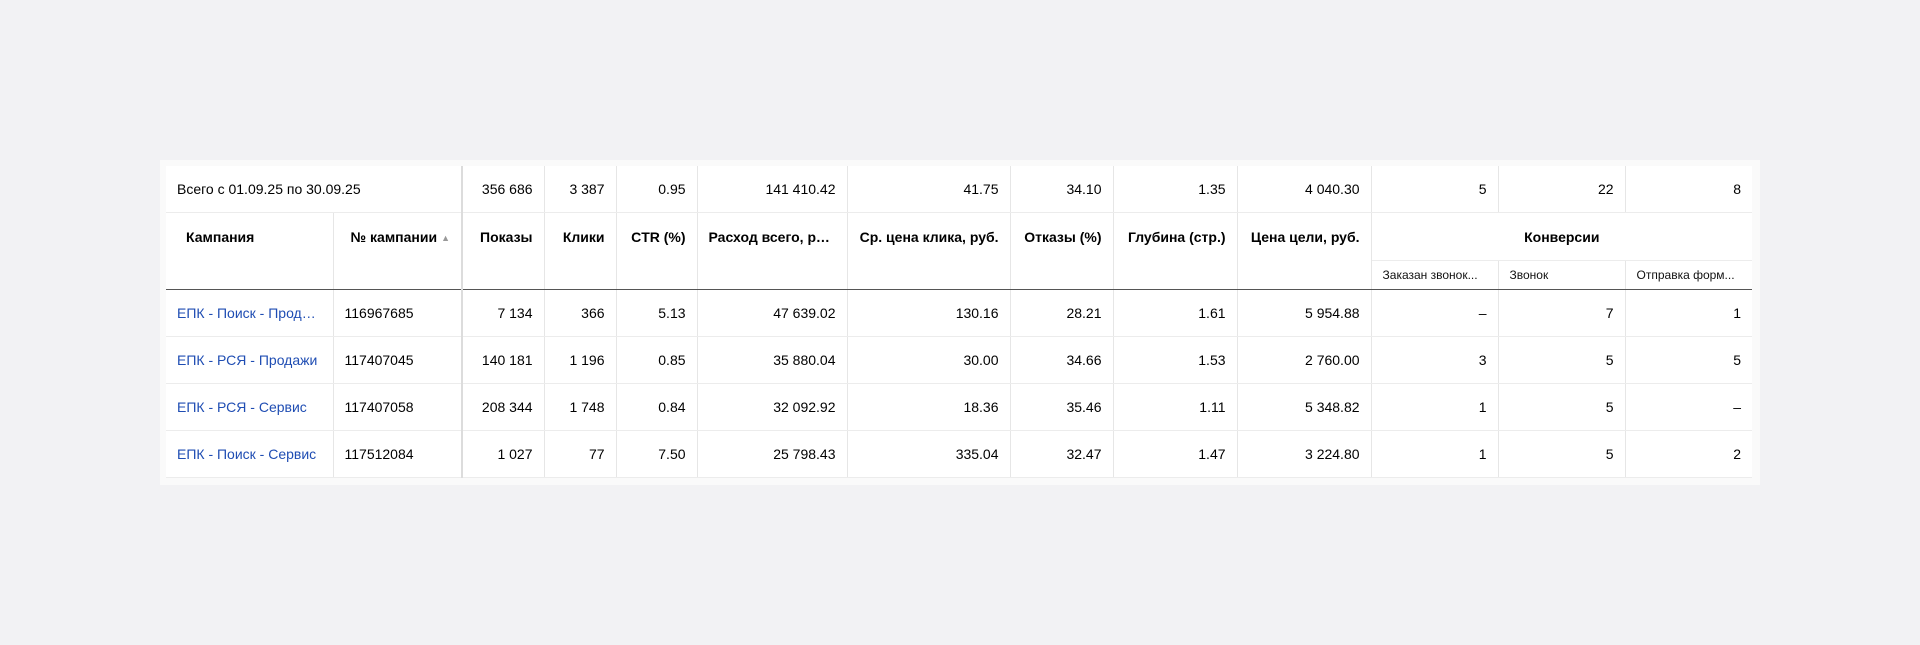  What do you see at coordinates (1062, 313) in the screenshot?
I see `cell-bounce: 28.21` at bounding box center [1062, 313].